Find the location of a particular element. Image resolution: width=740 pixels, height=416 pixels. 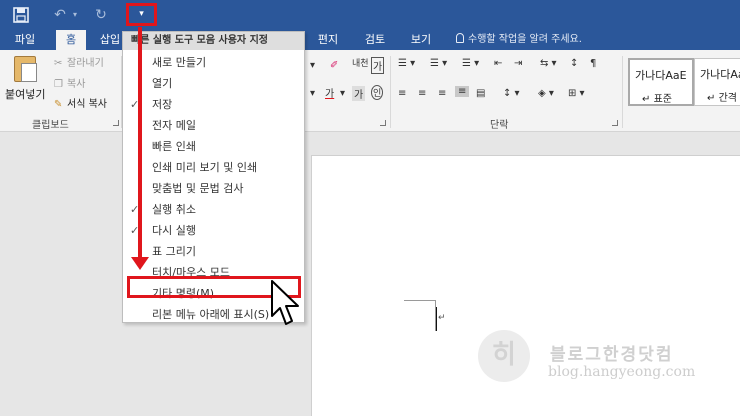

numbering-icon: ☰ ▾ is located at coordinates (438, 63).